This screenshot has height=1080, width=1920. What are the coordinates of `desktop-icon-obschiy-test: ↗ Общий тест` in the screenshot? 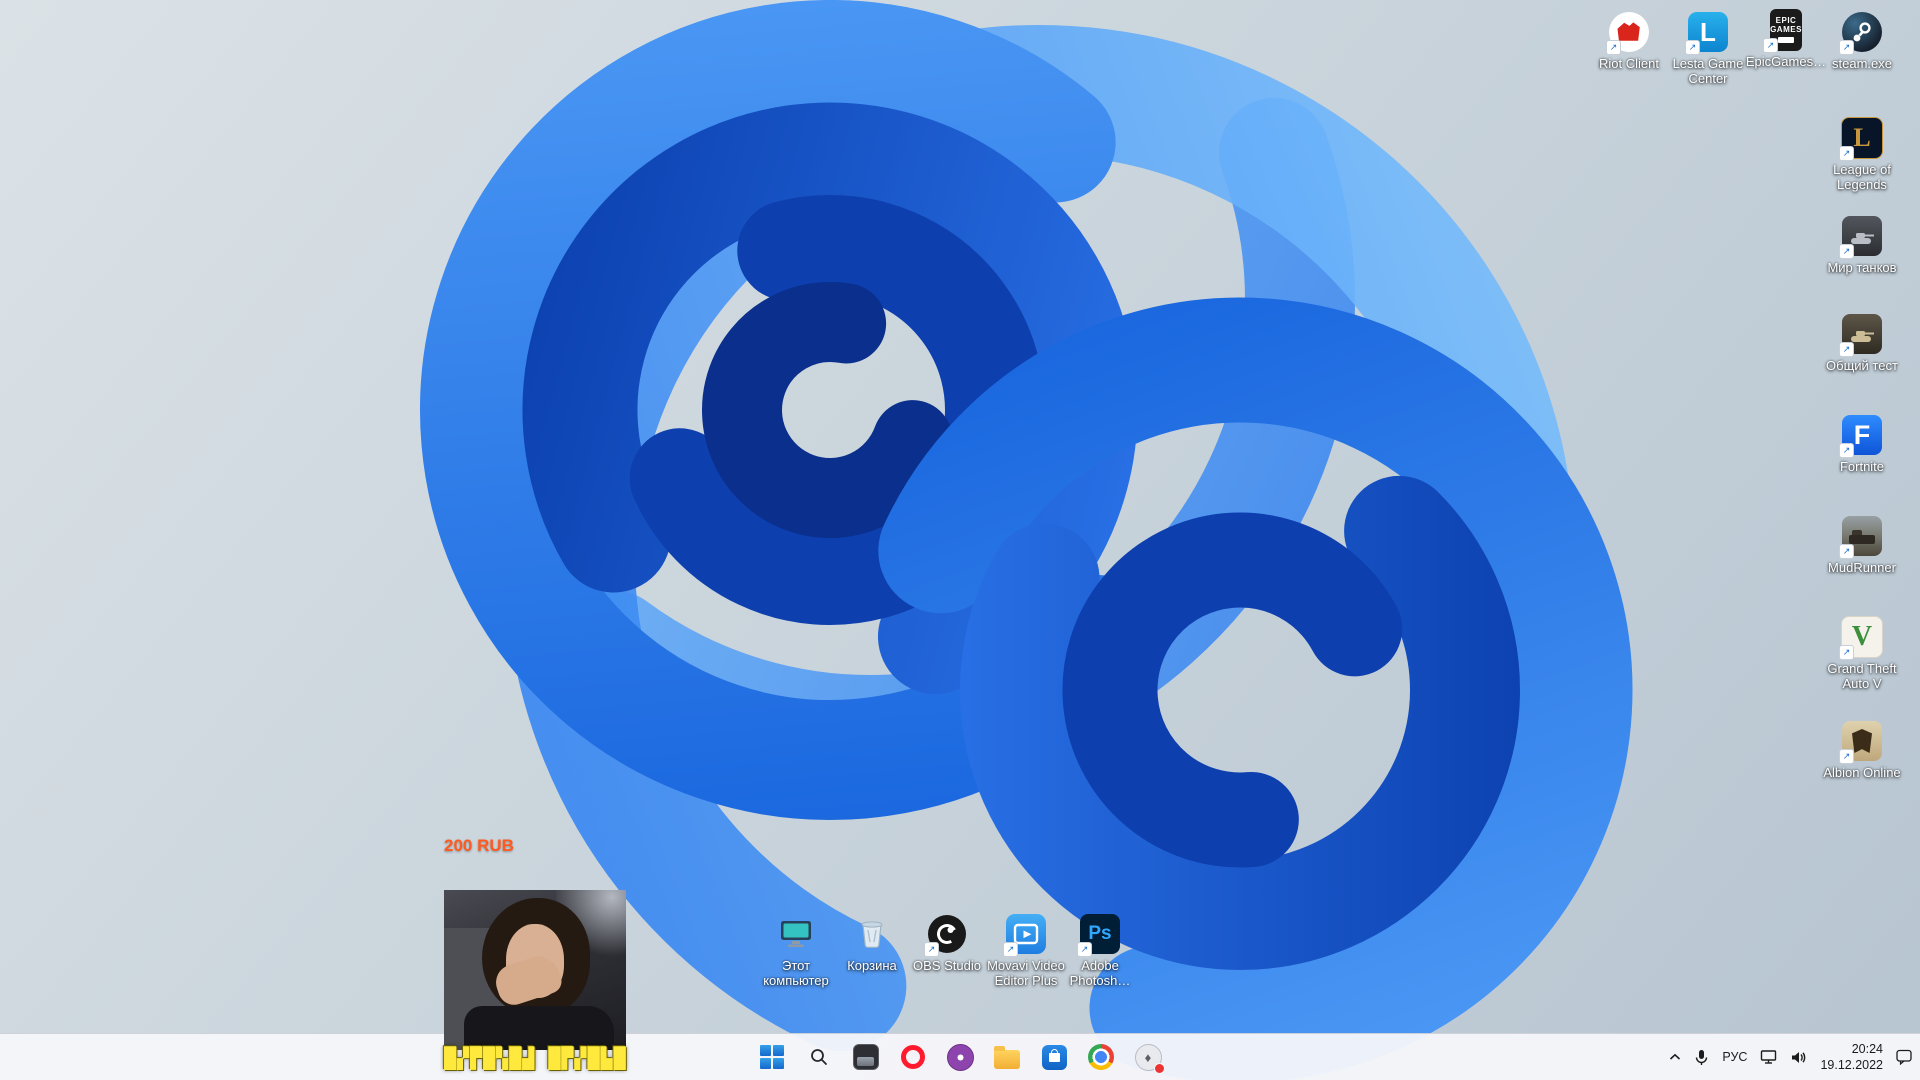 It's located at (1862, 343).